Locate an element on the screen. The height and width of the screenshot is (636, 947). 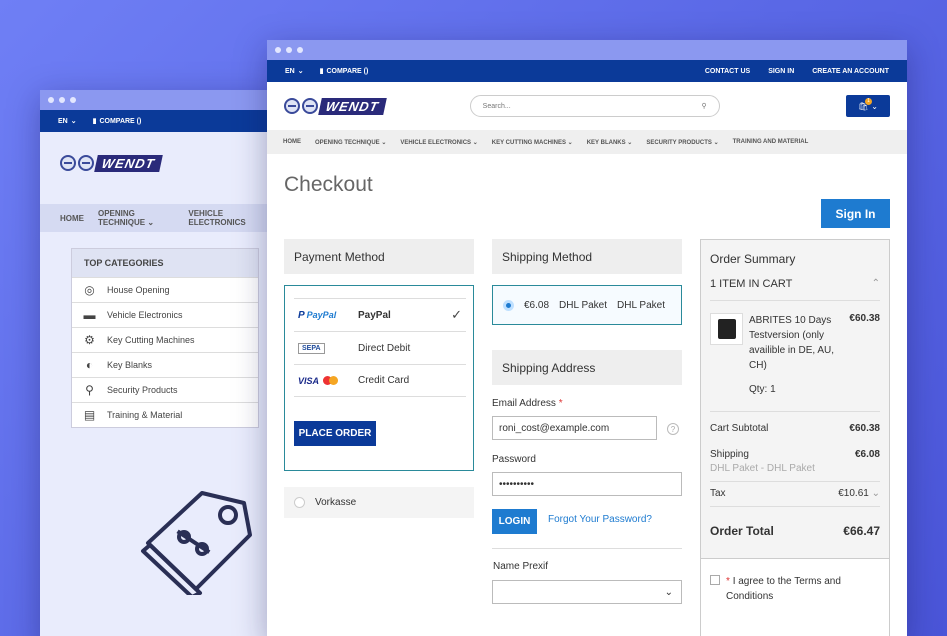
create-account-link: CREATE AN ACCOUNT is located at coordinates (850, 71).